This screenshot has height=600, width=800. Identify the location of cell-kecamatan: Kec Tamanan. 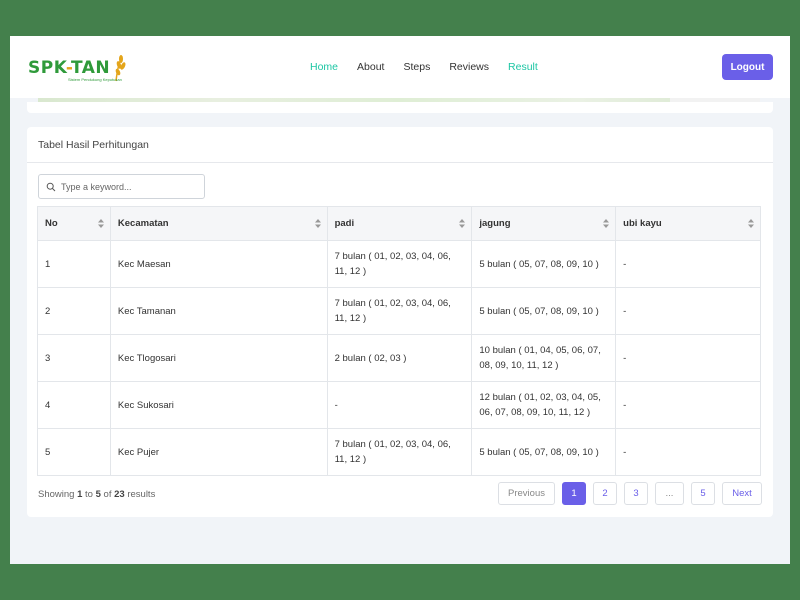
(218, 311).